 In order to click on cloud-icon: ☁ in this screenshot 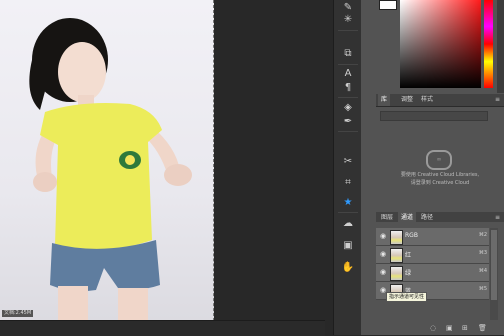, I will do `click(348, 224)`.